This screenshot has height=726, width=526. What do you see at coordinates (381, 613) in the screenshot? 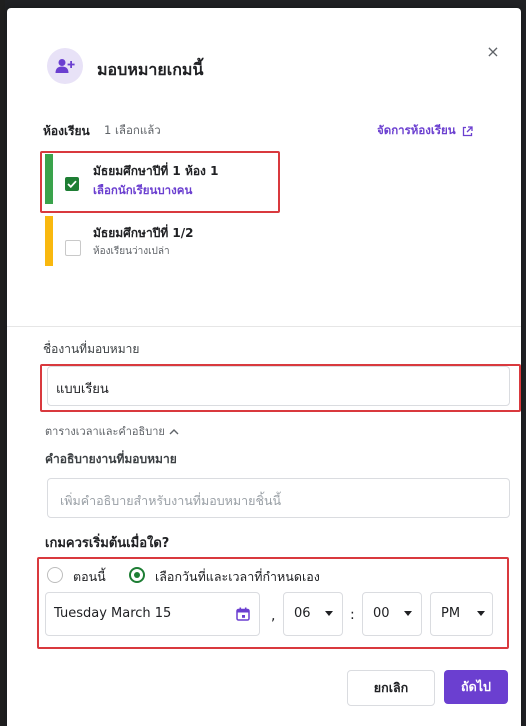
I see `minute-value: 00` at bounding box center [381, 613].